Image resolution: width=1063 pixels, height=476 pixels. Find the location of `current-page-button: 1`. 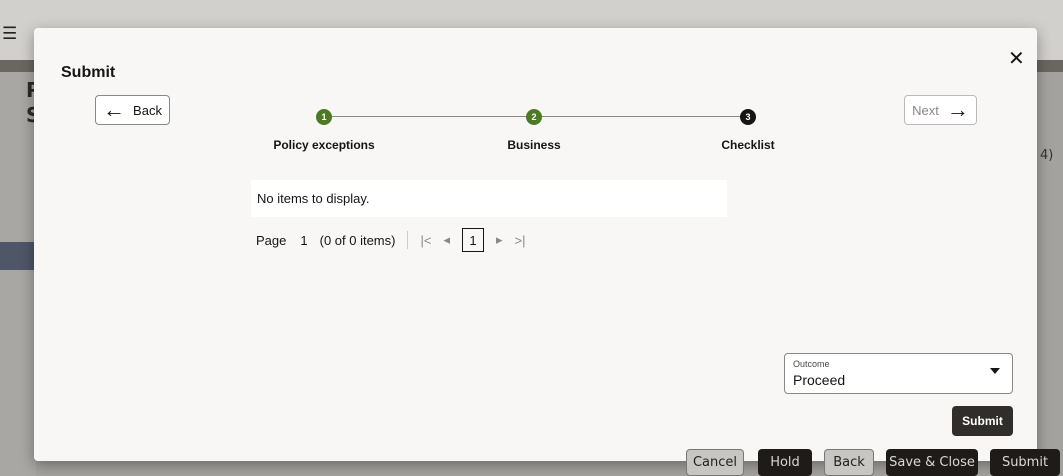

current-page-button: 1 is located at coordinates (472, 240).